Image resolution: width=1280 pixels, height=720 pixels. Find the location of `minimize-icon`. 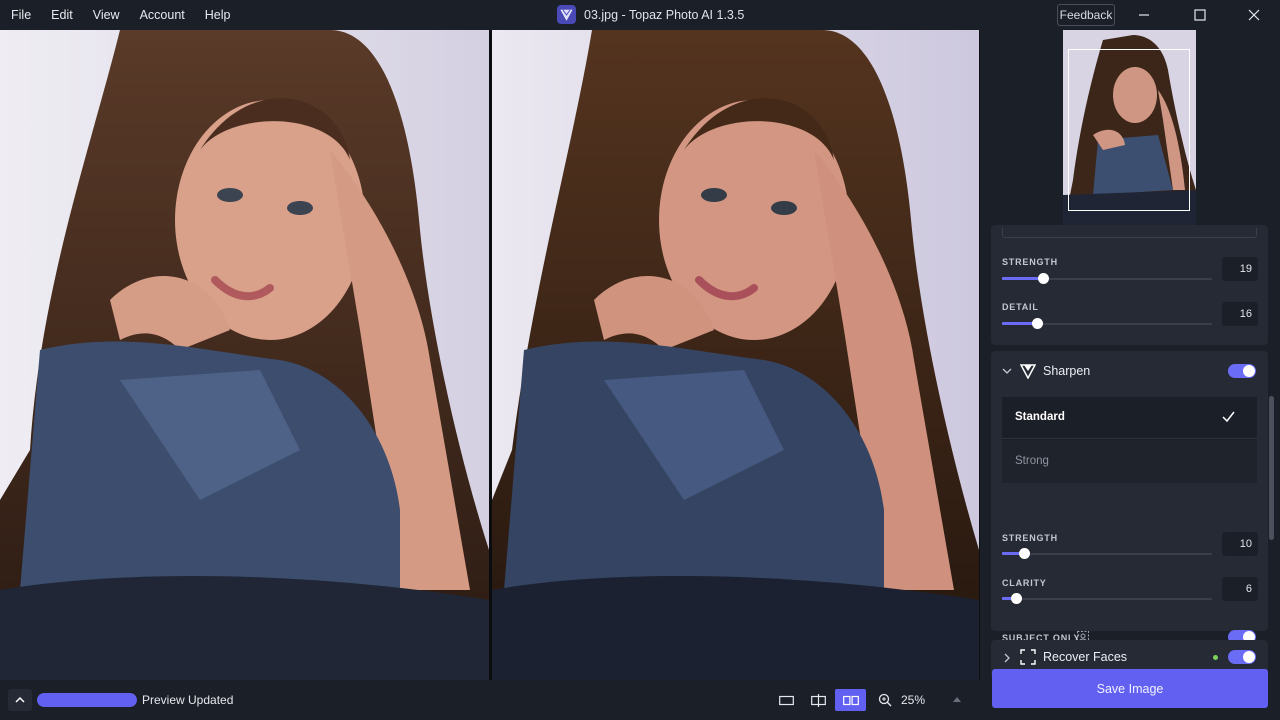

minimize-icon is located at coordinates (1144, 15).